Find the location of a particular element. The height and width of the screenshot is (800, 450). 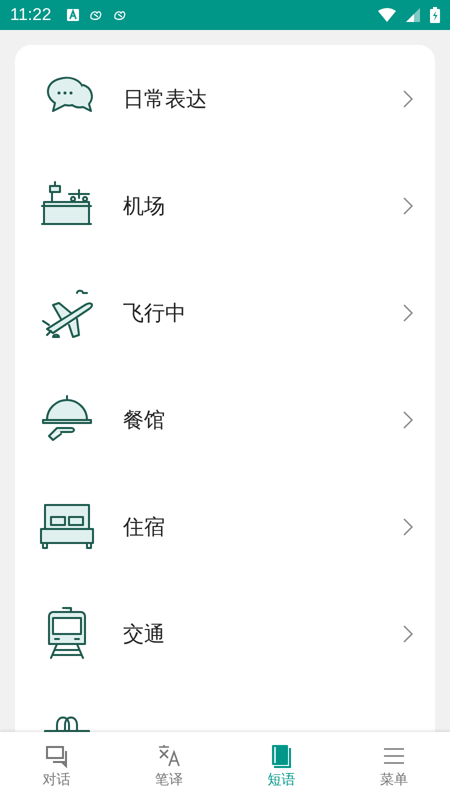

category-label: 住宿 is located at coordinates (144, 527).